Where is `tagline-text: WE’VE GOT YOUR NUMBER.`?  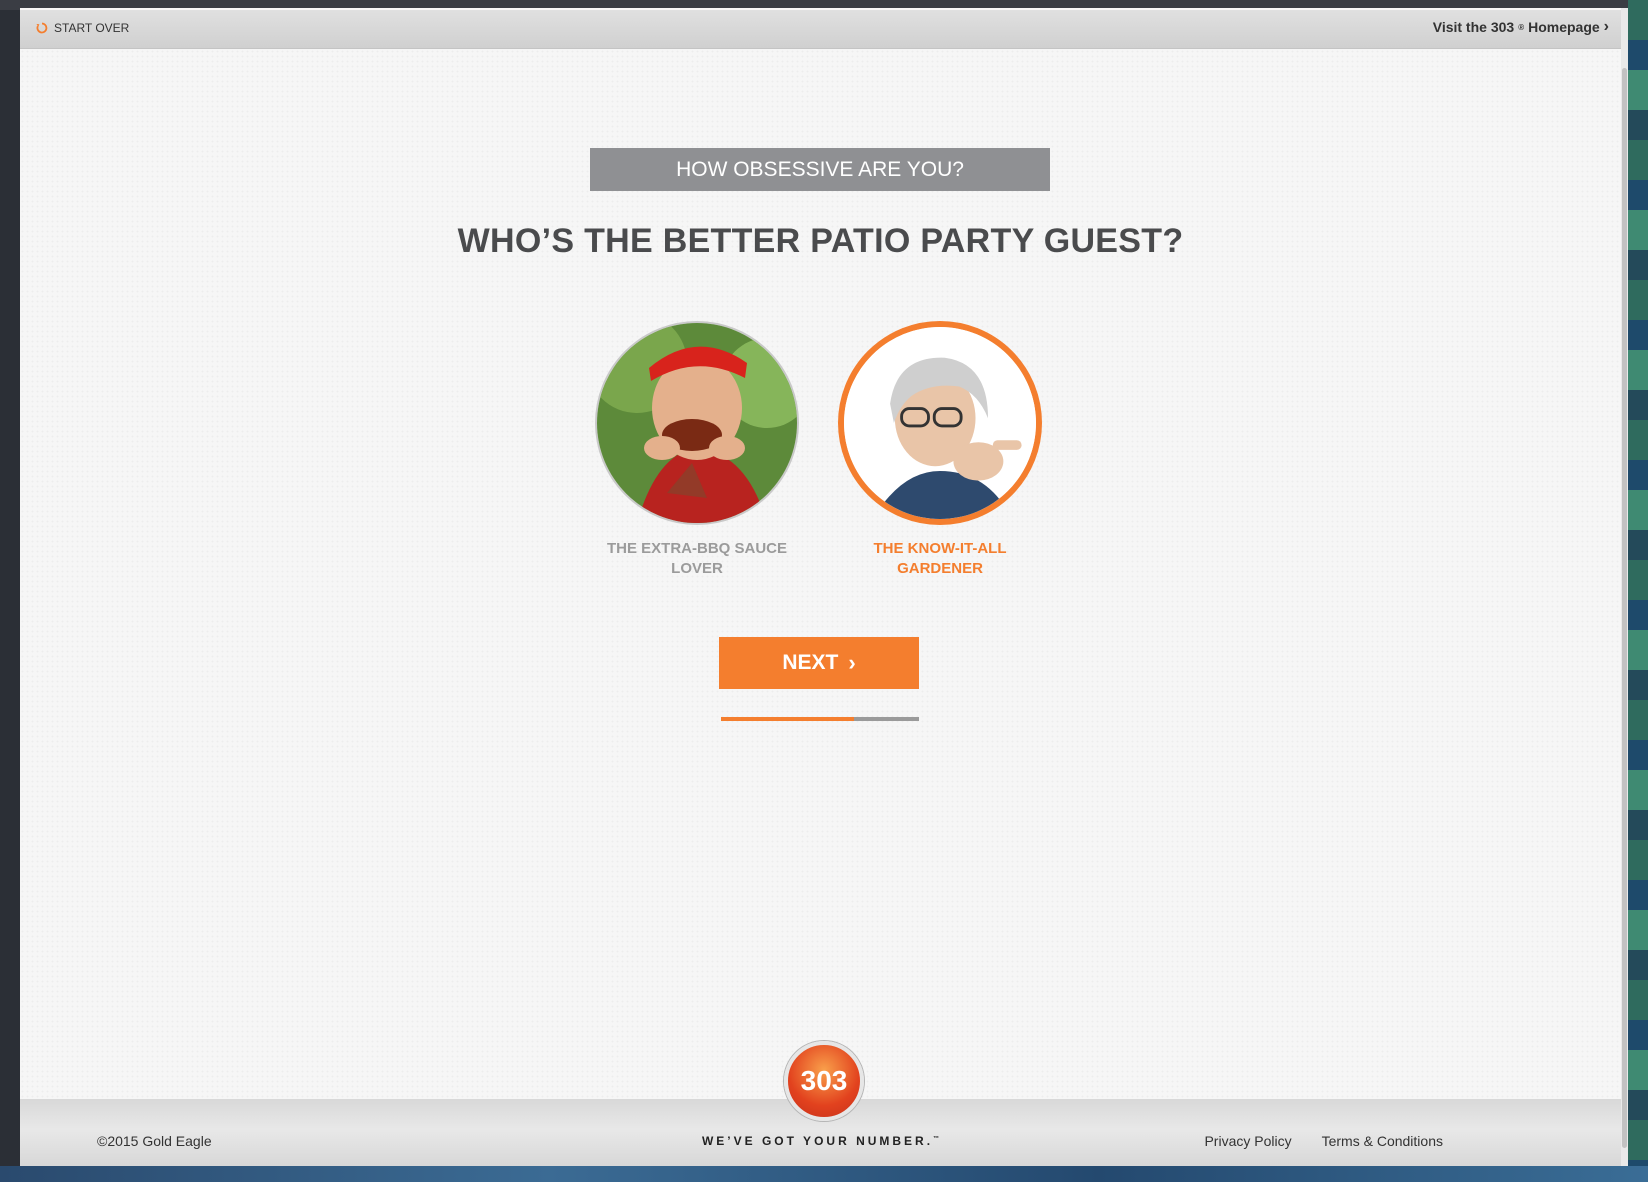 tagline-text: WE’VE GOT YOUR NUMBER. is located at coordinates (817, 1141).